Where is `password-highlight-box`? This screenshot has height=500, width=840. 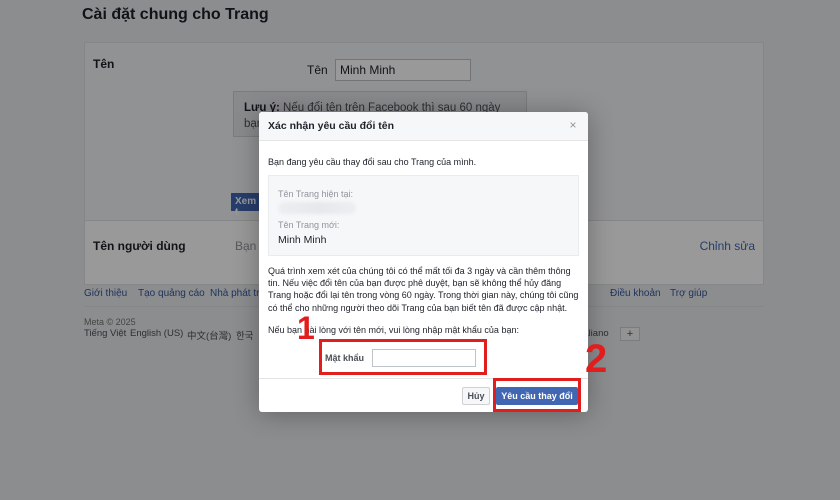
password-highlight-box is located at coordinates (403, 357).